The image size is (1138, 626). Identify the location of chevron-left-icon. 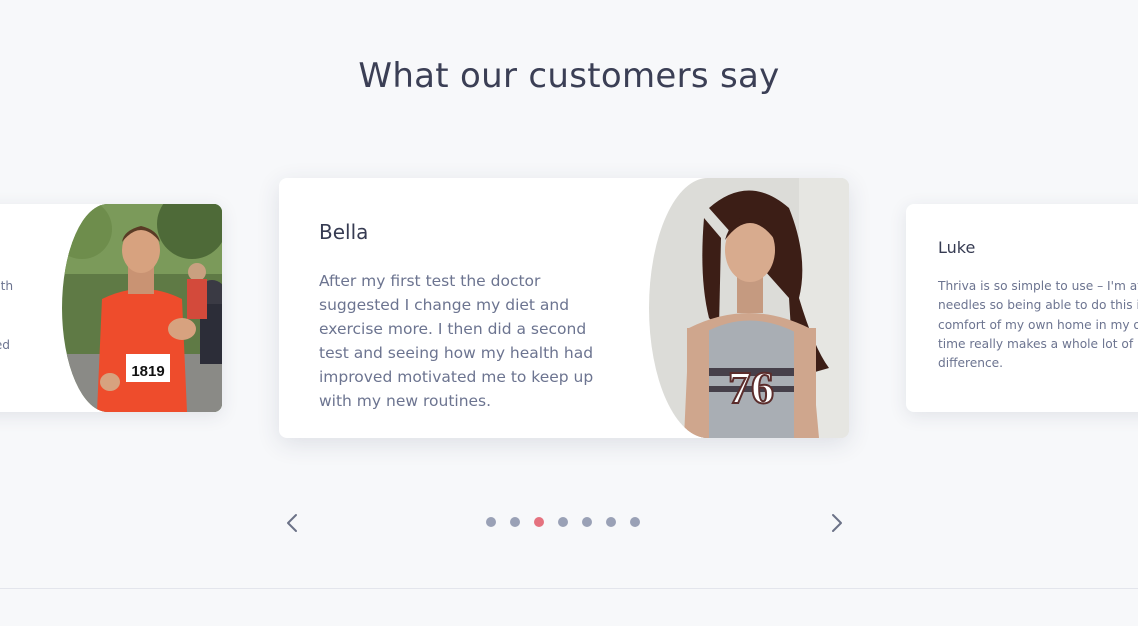
(292, 523).